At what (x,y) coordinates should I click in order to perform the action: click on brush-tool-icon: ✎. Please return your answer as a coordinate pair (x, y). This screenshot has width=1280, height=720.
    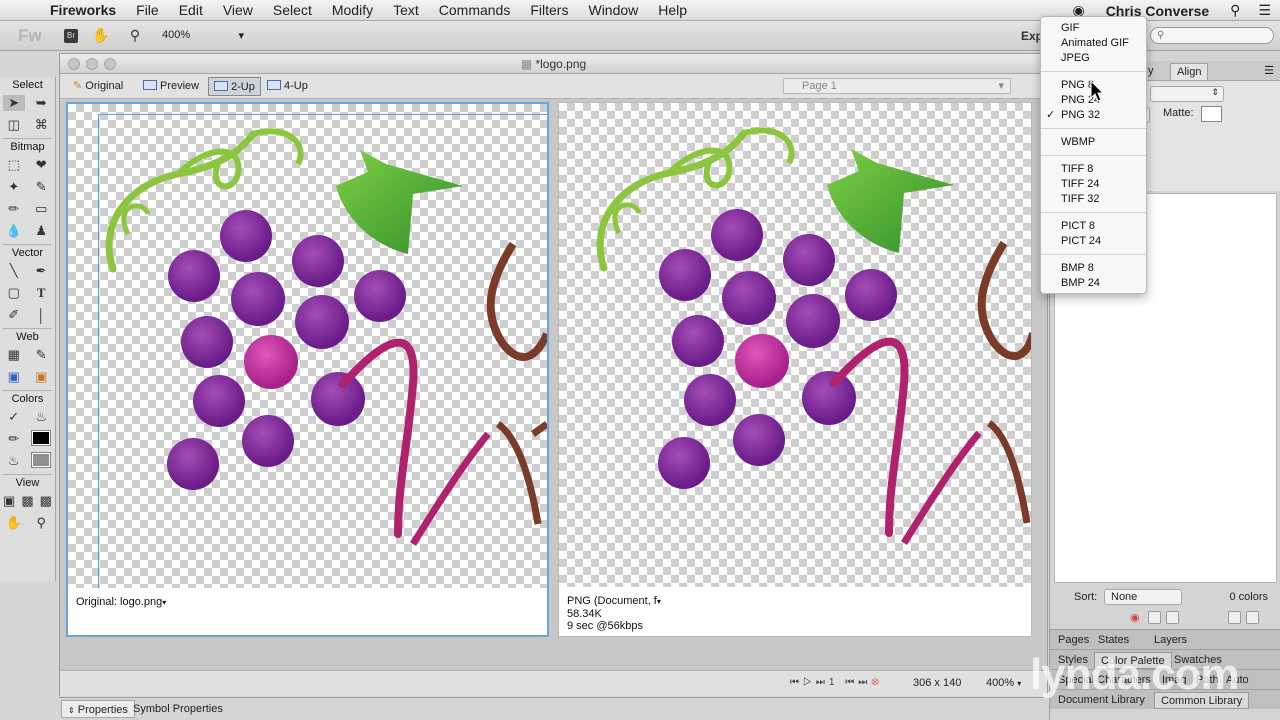
    Looking at the image, I should click on (41, 187).